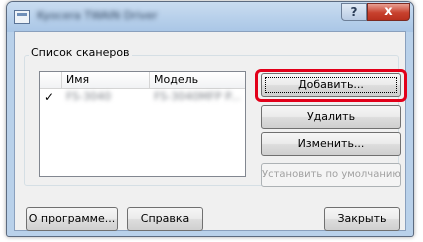  I want to click on scanner-app-icon, so click(22, 17).